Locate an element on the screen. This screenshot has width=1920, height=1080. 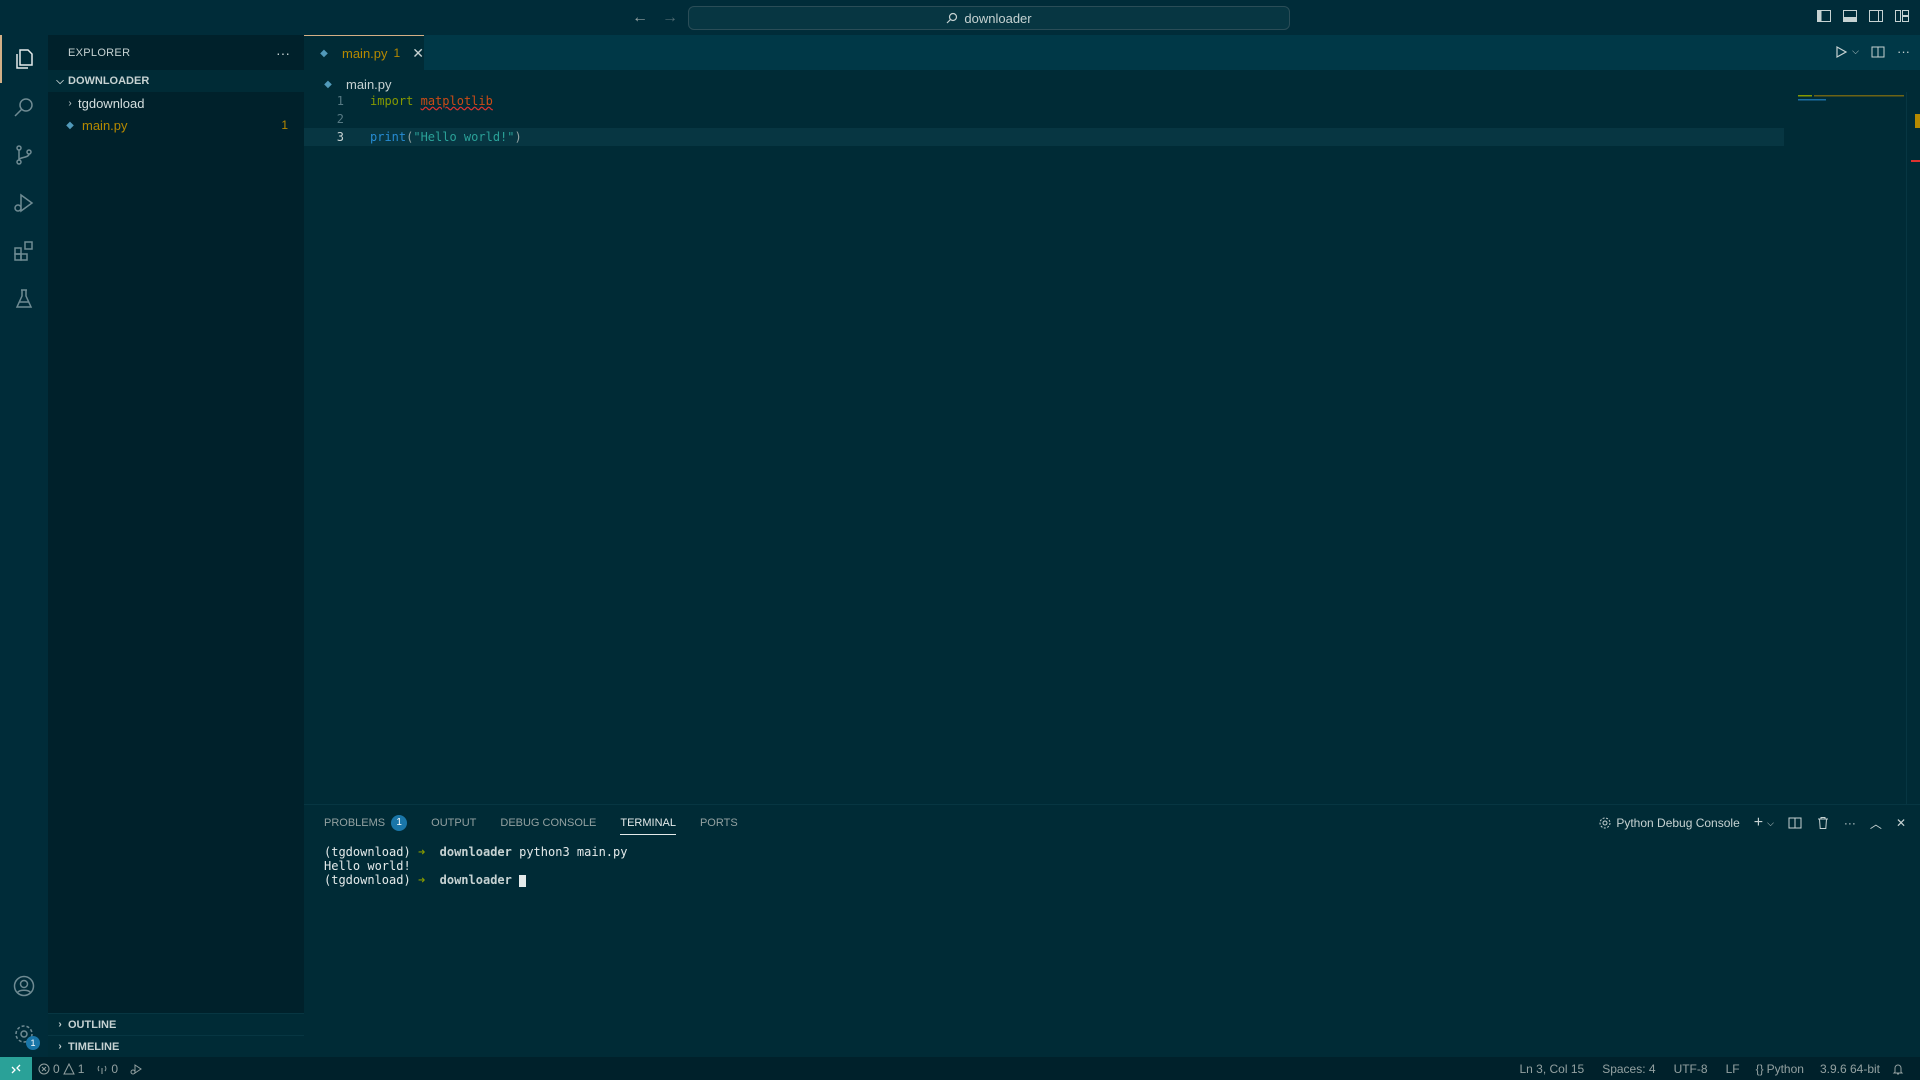
terminal-selector: Python Debug Console is located at coordinates (1669, 823).